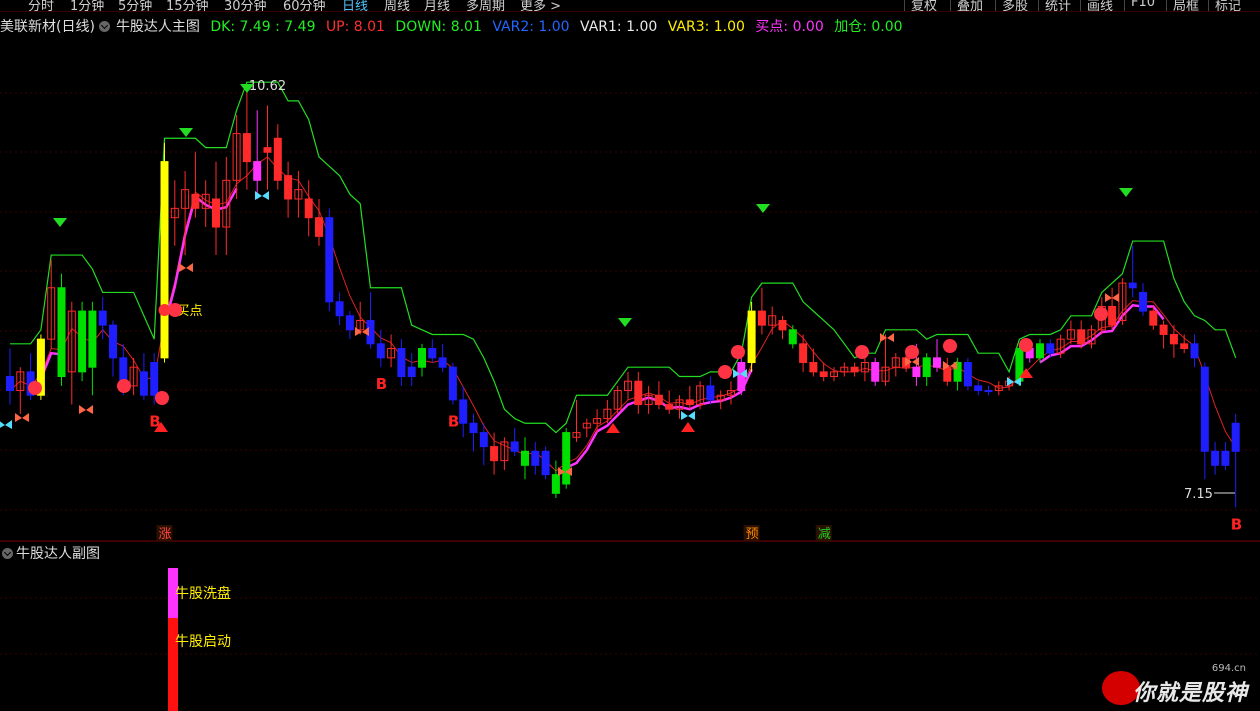 This screenshot has width=1260, height=711. What do you see at coordinates (1190, 693) in the screenshot?
I see `watermark-text: 你就是股神` at bounding box center [1190, 693].